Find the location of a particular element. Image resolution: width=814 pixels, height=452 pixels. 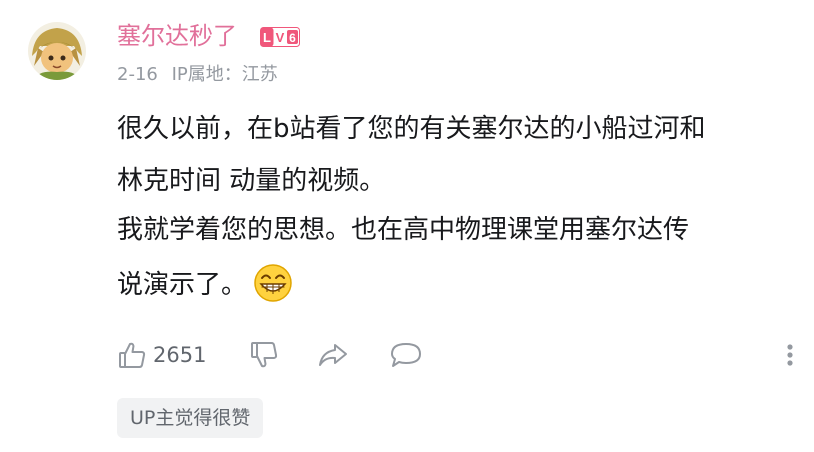

up-liked-tag: UP主觉得很赞 is located at coordinates (190, 418).